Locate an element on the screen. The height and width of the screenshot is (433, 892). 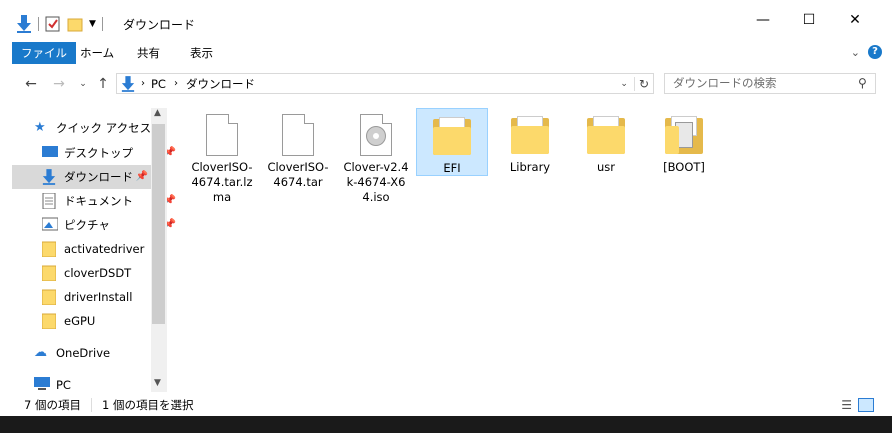
back-button: ← is located at coordinates (31, 84).